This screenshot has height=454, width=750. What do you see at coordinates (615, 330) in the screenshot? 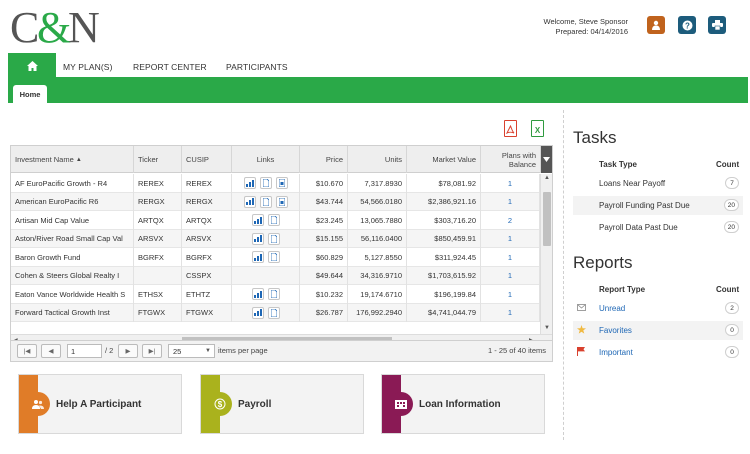
I see `row-label: Favorites` at bounding box center [615, 330].